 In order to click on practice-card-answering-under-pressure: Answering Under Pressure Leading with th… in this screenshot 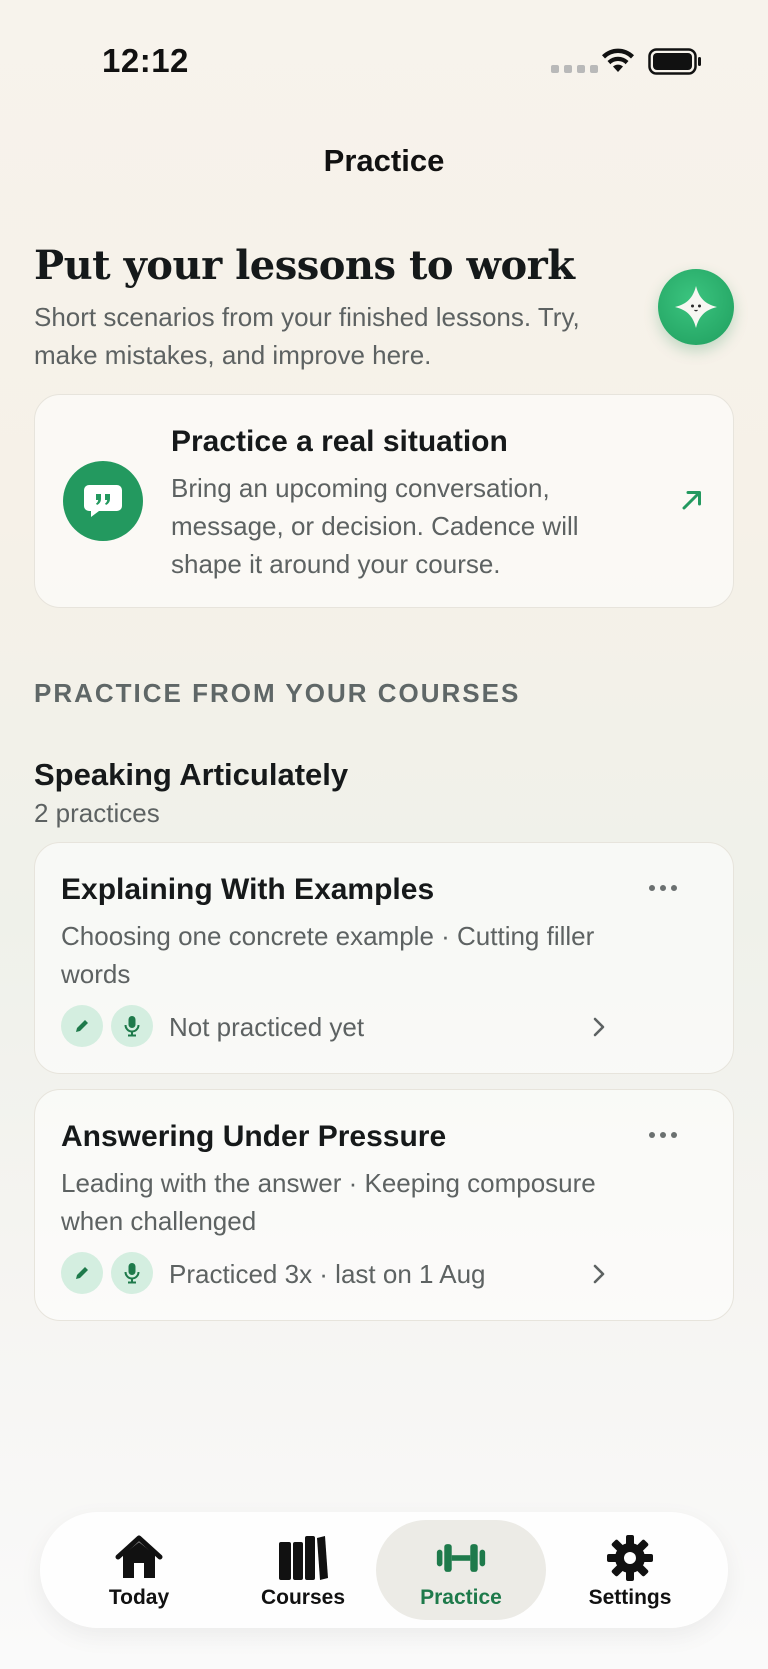, I will do `click(384, 1205)`.